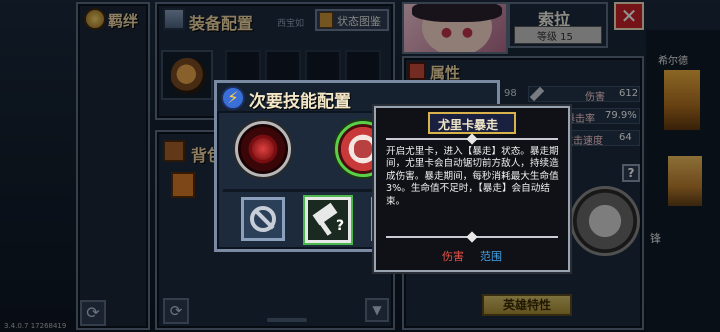 This screenshot has height=332, width=720. What do you see at coordinates (363, 149) in the screenshot?
I see `beast-icon` at bounding box center [363, 149].